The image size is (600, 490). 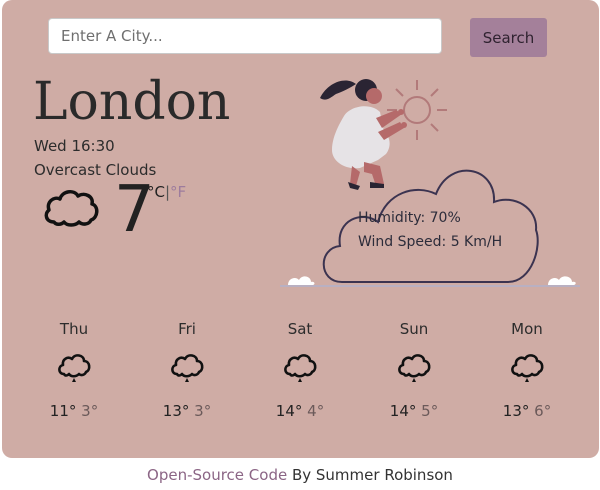 I want to click on forecast-temps: 13° 6°, so click(x=527, y=411).